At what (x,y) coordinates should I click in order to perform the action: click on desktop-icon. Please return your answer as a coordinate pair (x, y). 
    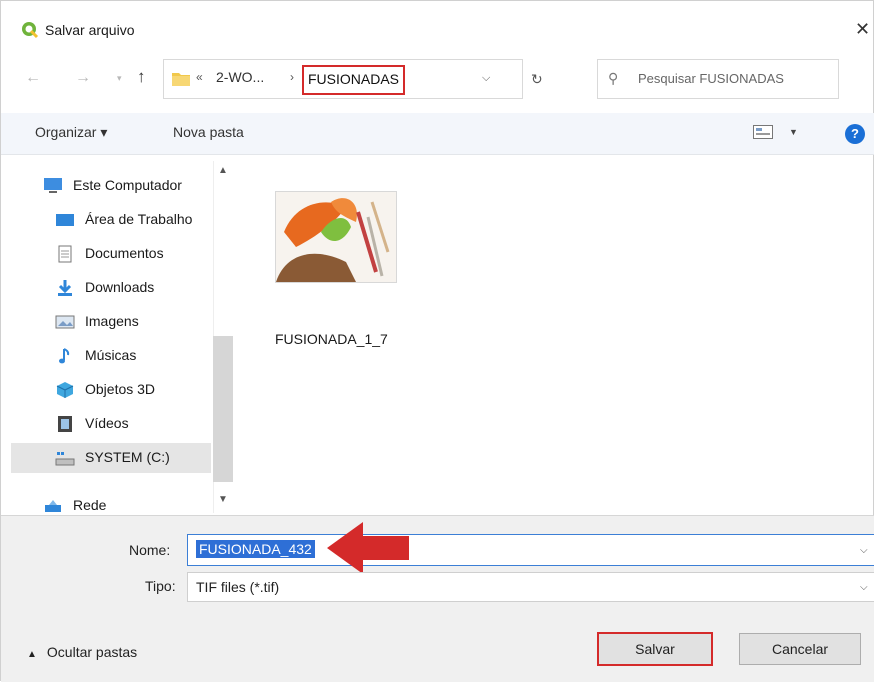
    Looking at the image, I should click on (65, 220).